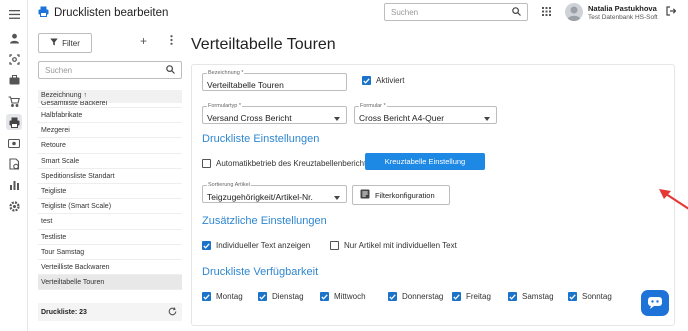  Describe the element at coordinates (597, 296) in the screenshot. I see `weekday-label: Sonntag` at that location.